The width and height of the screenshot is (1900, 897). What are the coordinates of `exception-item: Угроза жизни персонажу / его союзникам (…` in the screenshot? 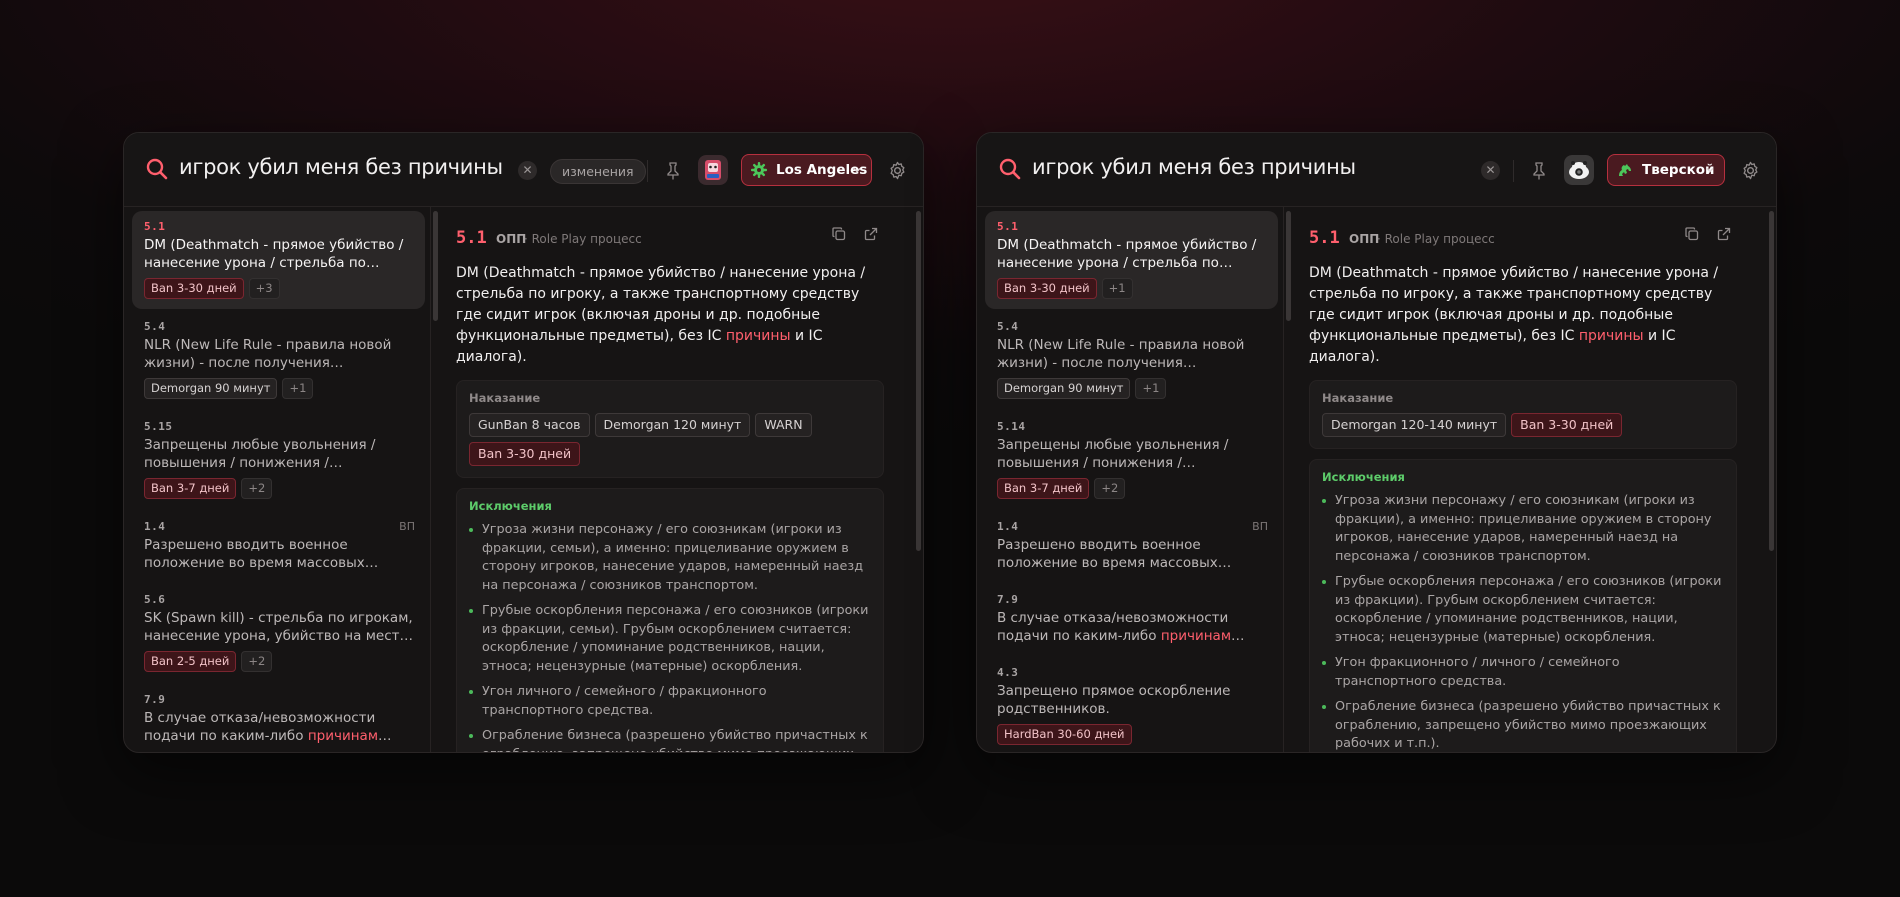 It's located at (1523, 529).